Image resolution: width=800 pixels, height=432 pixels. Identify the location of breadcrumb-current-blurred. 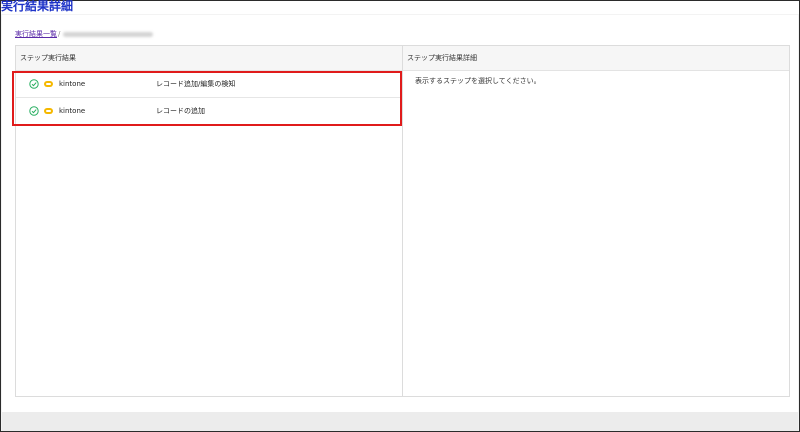
(108, 34).